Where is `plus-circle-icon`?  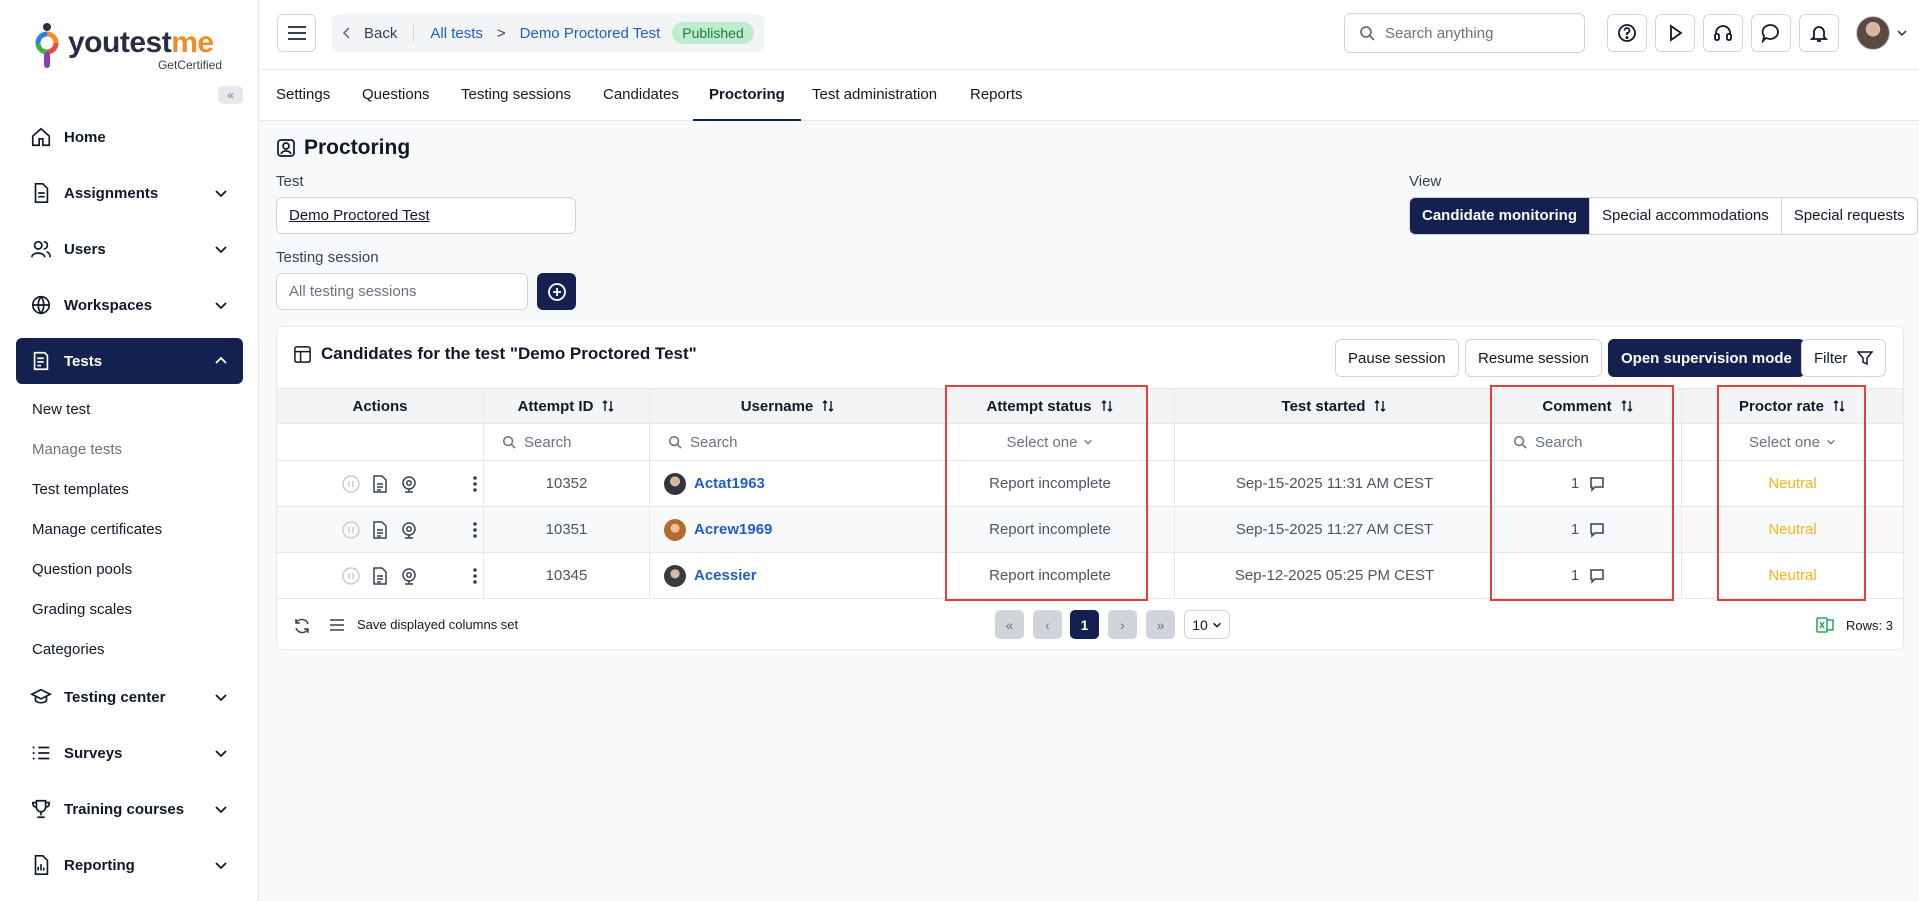 plus-circle-icon is located at coordinates (556, 291).